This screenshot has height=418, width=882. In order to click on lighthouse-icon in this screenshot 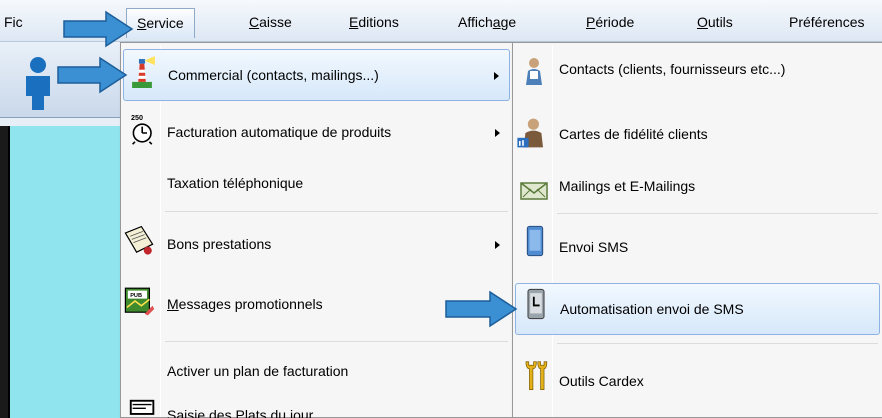, I will do `click(143, 72)`.